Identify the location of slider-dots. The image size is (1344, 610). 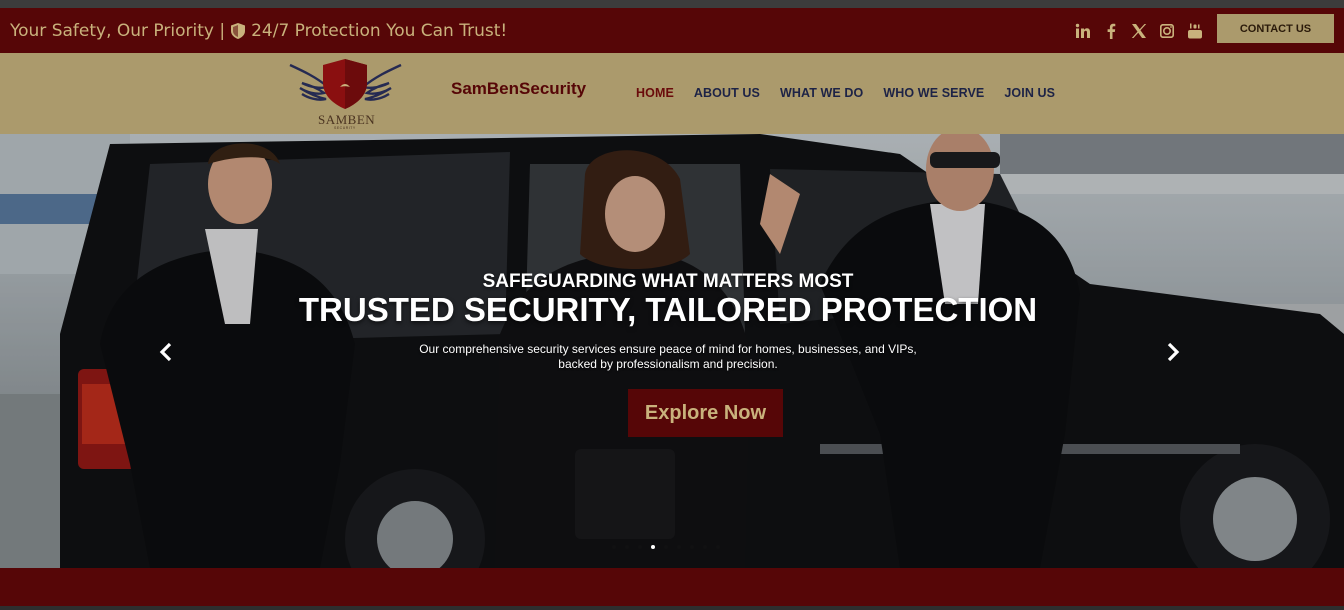
(666, 547).